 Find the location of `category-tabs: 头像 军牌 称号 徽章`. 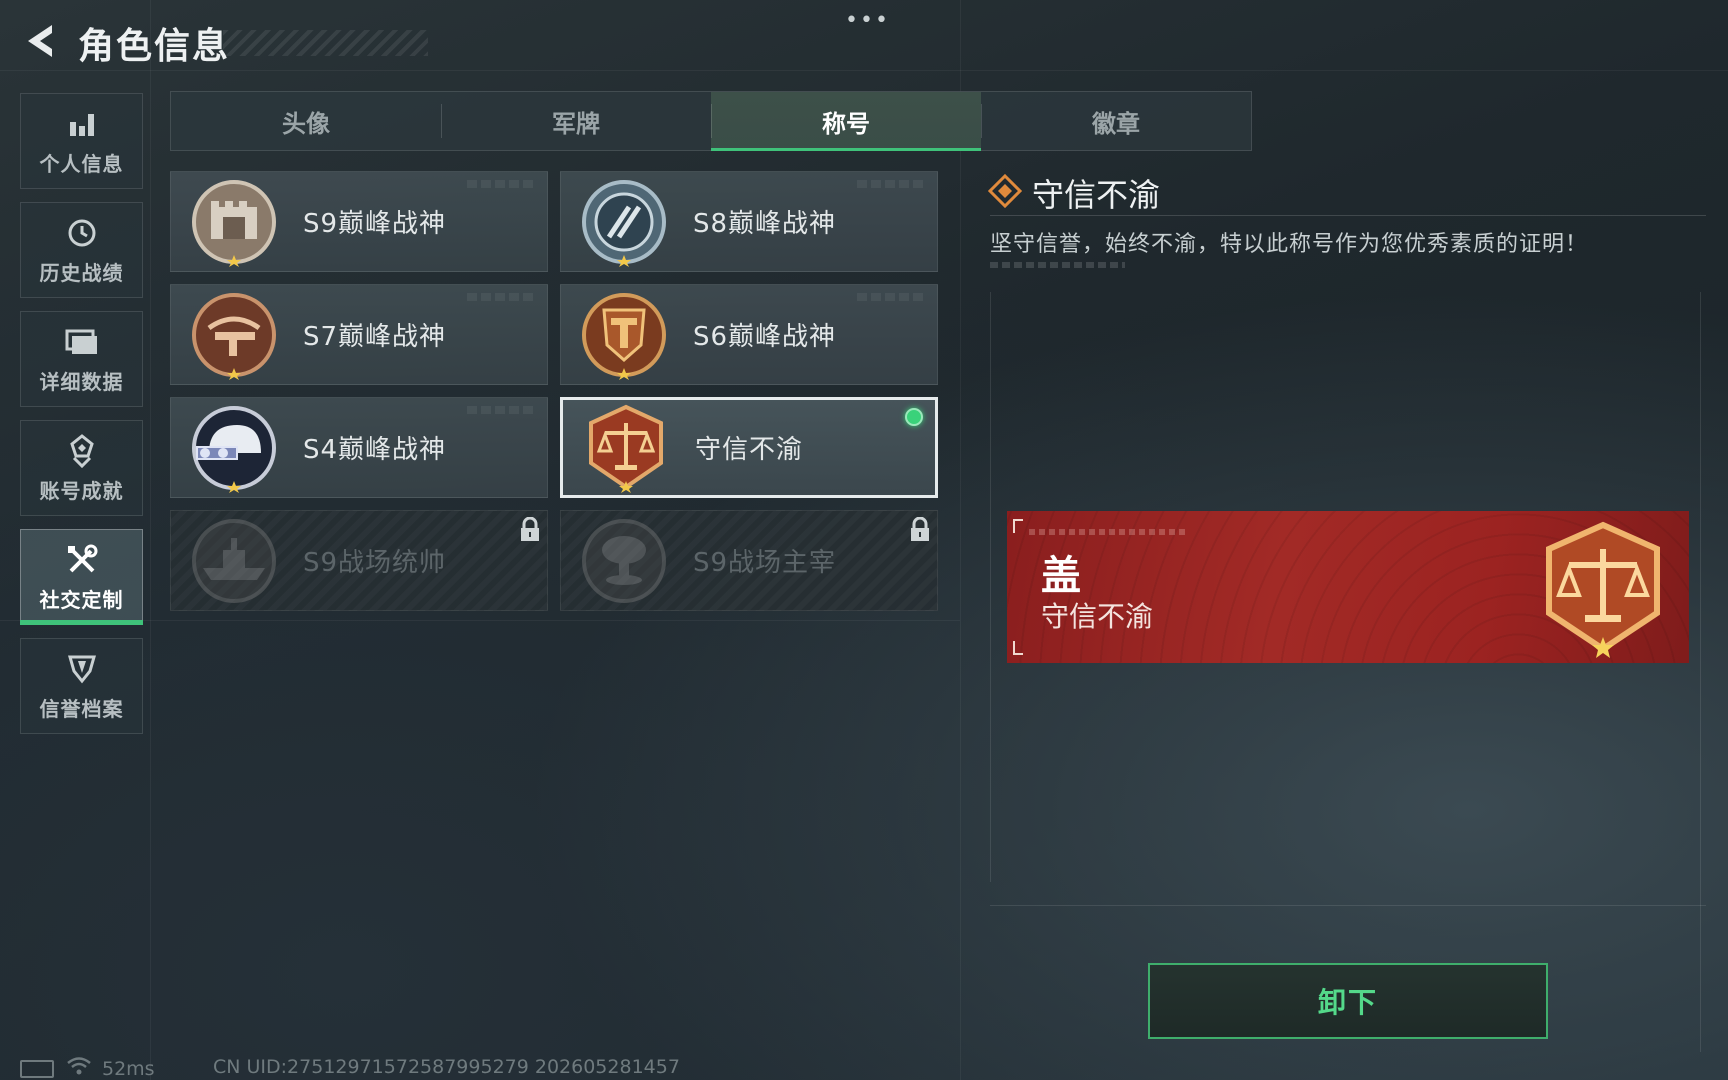

category-tabs: 头像 军牌 称号 徽章 is located at coordinates (711, 121).